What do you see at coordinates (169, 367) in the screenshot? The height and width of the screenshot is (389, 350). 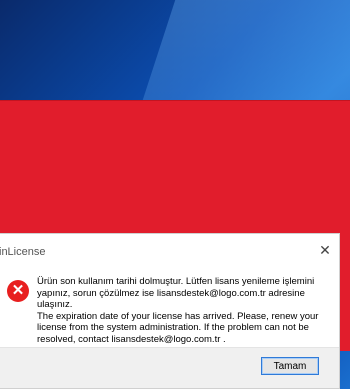 I see `dialog-footer: Tamam` at bounding box center [169, 367].